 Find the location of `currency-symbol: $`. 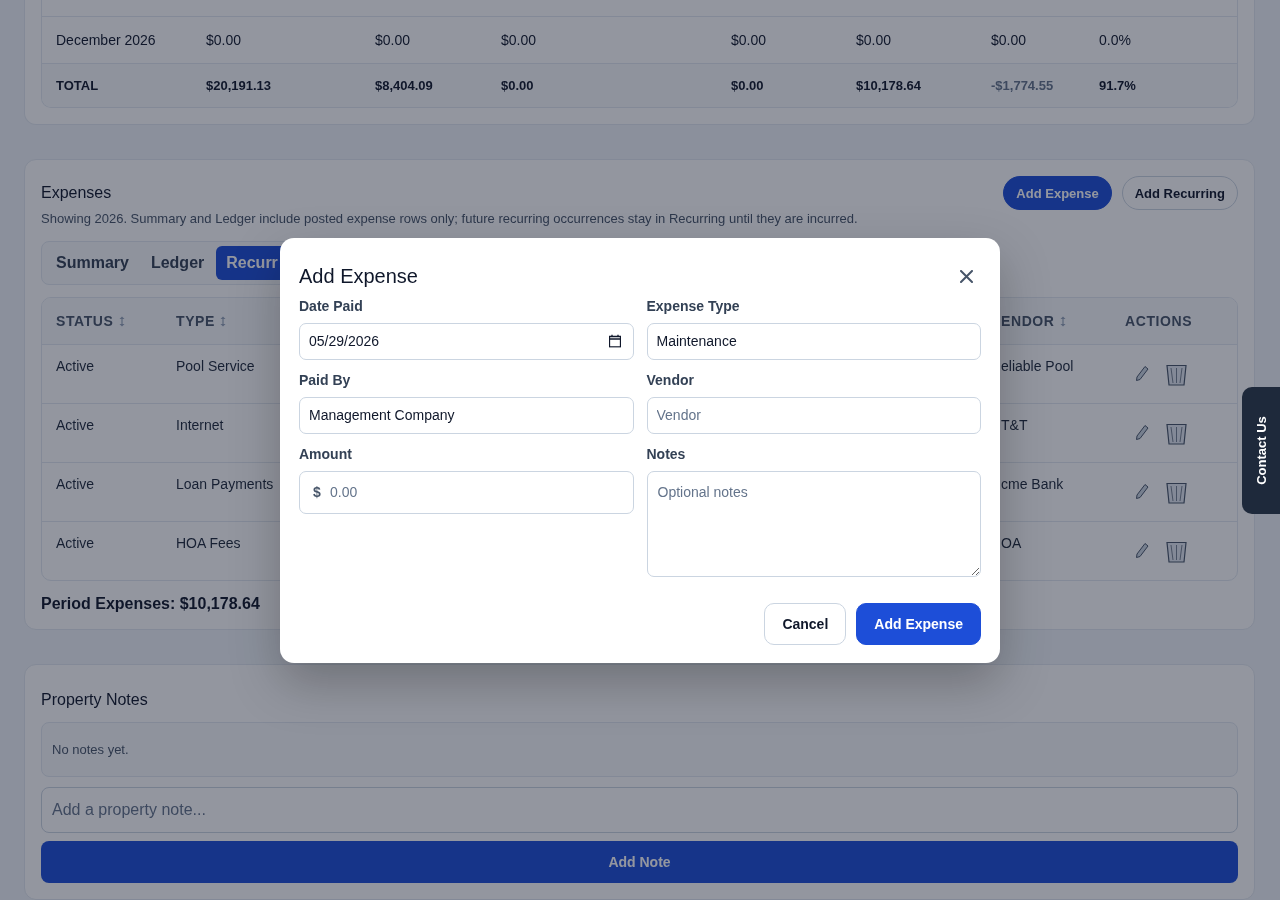

currency-symbol: $ is located at coordinates (317, 492).